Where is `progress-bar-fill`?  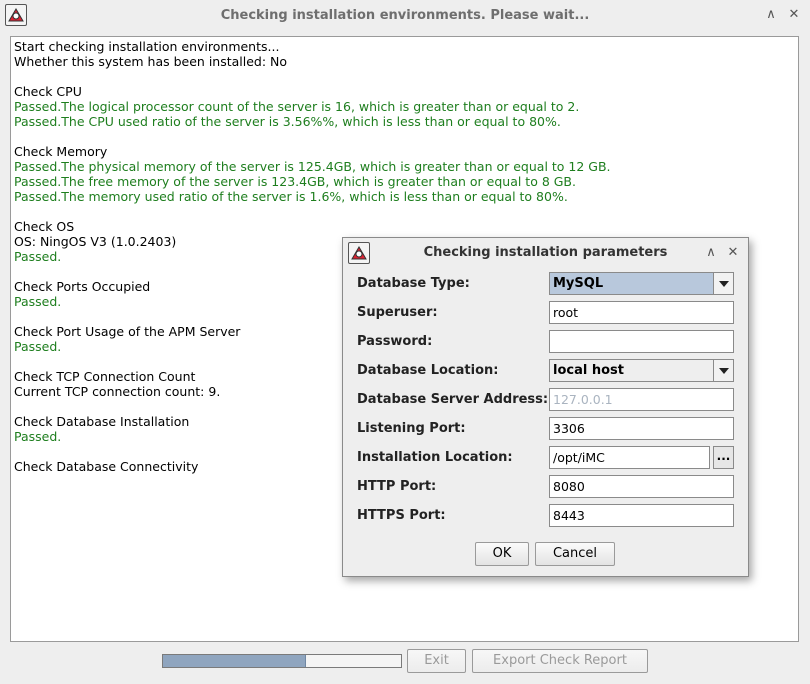 progress-bar-fill is located at coordinates (234, 661).